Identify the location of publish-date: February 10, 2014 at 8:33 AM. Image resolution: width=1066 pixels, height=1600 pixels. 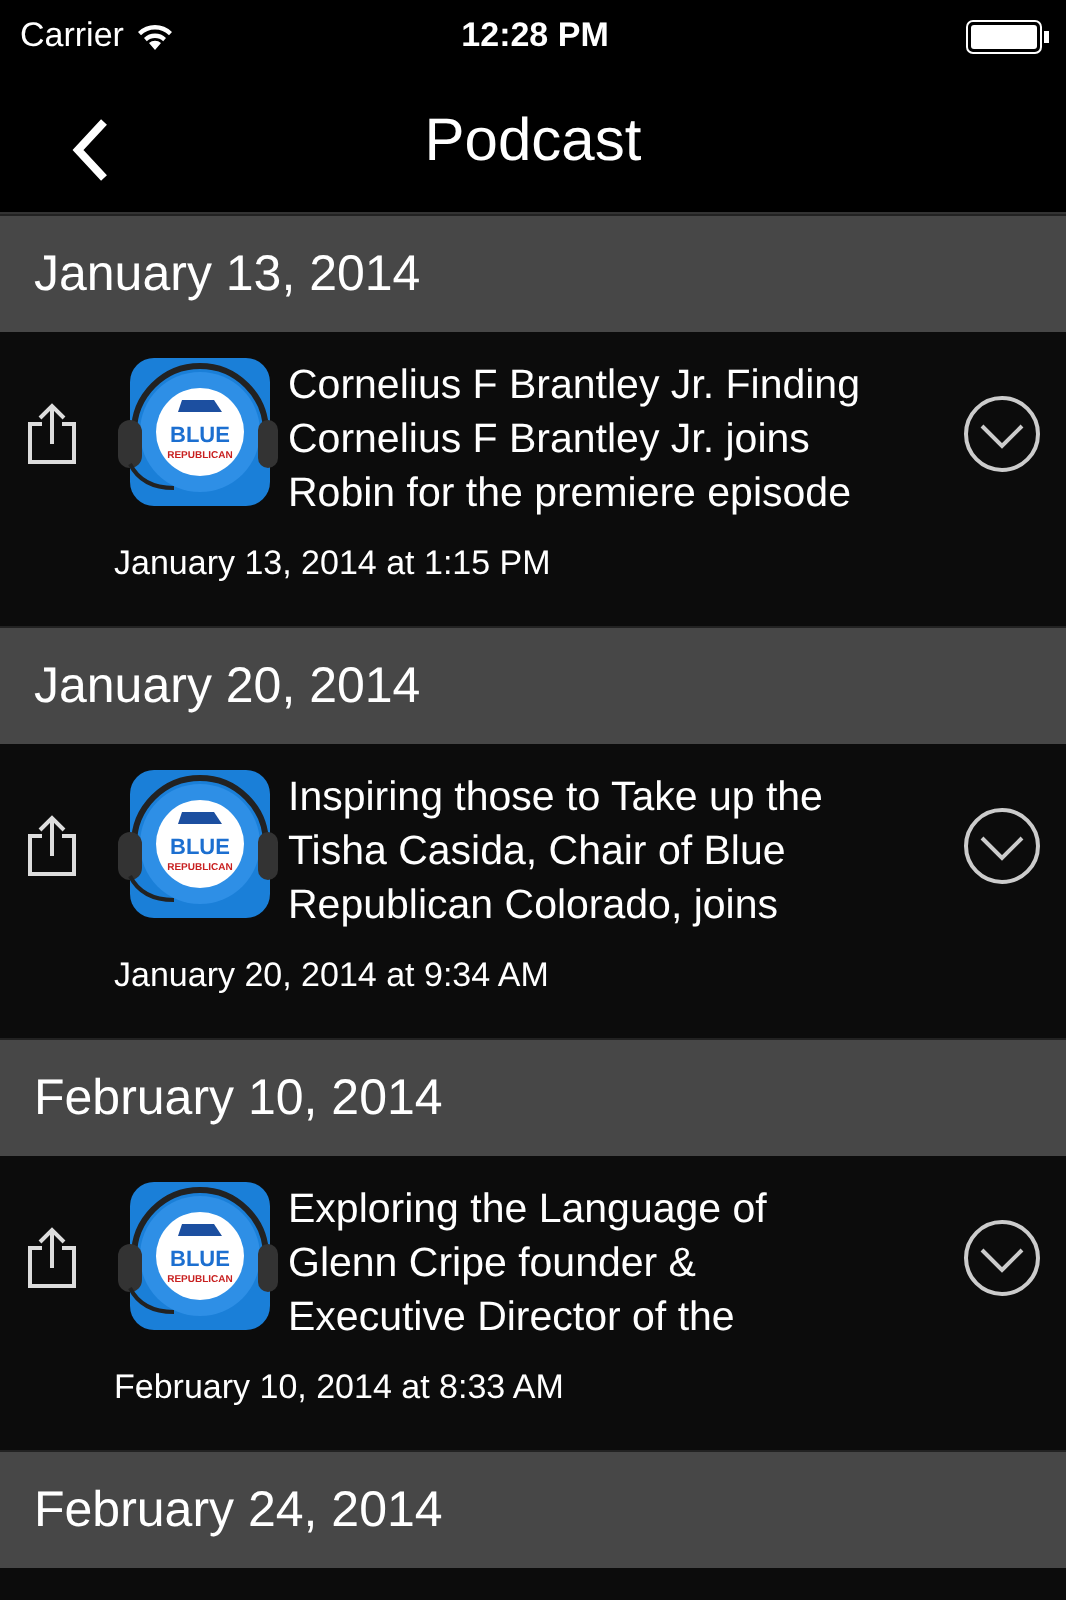
(339, 1387).